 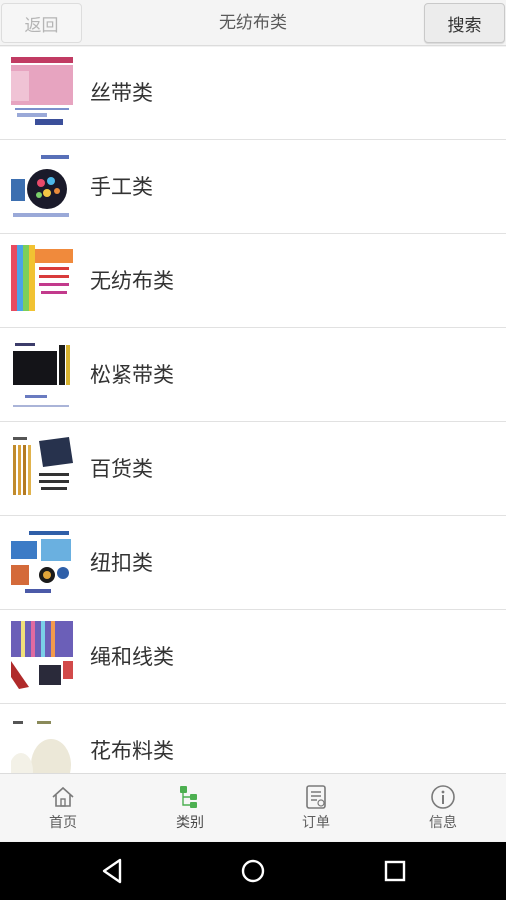 I want to click on floral-fabric-thumbnail, so click(x=42, y=744).